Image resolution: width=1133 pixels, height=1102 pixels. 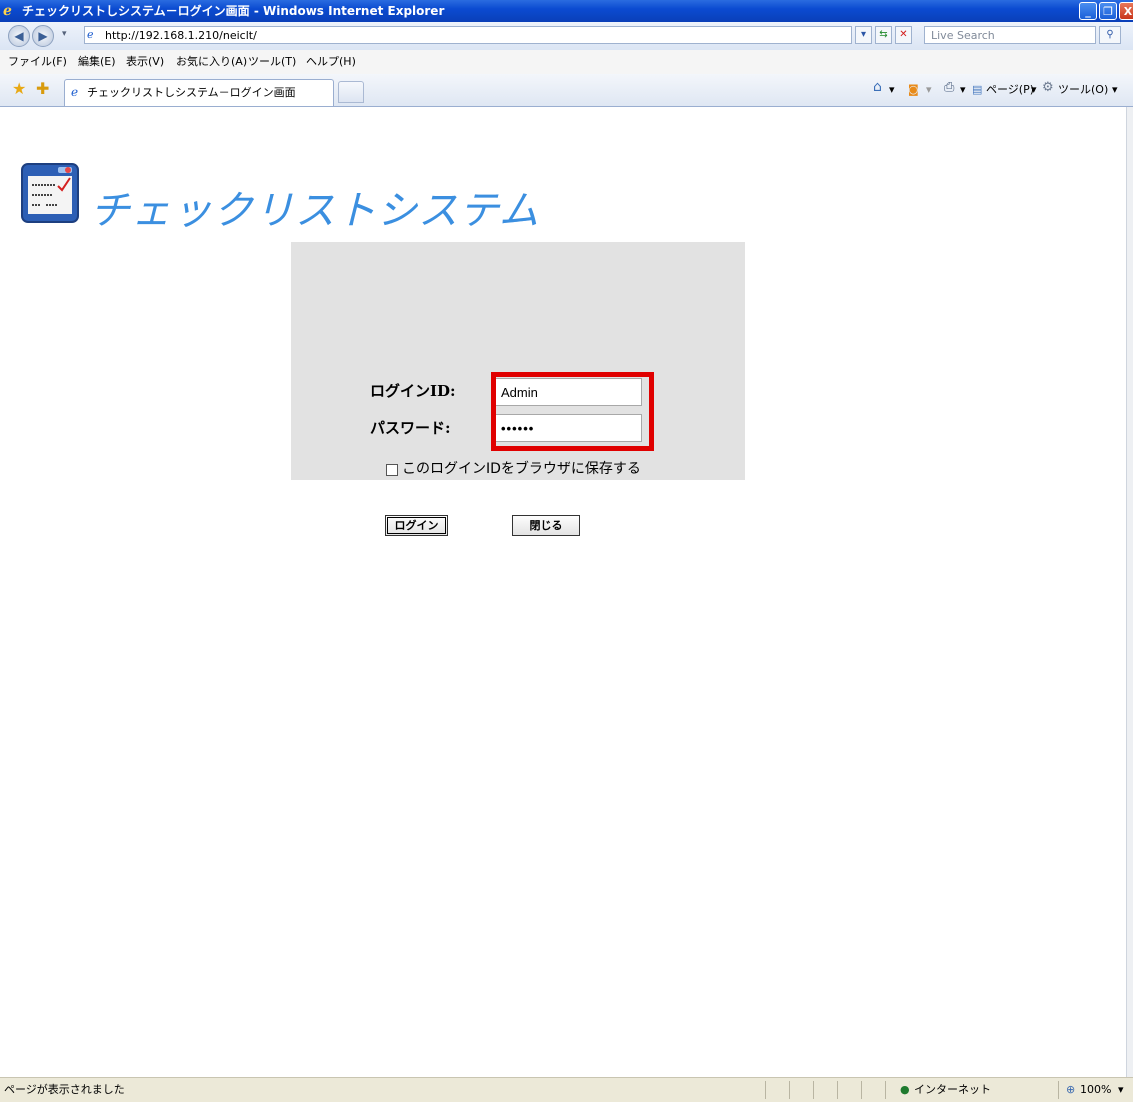 I want to click on back-button: ◀, so click(x=19, y=36).